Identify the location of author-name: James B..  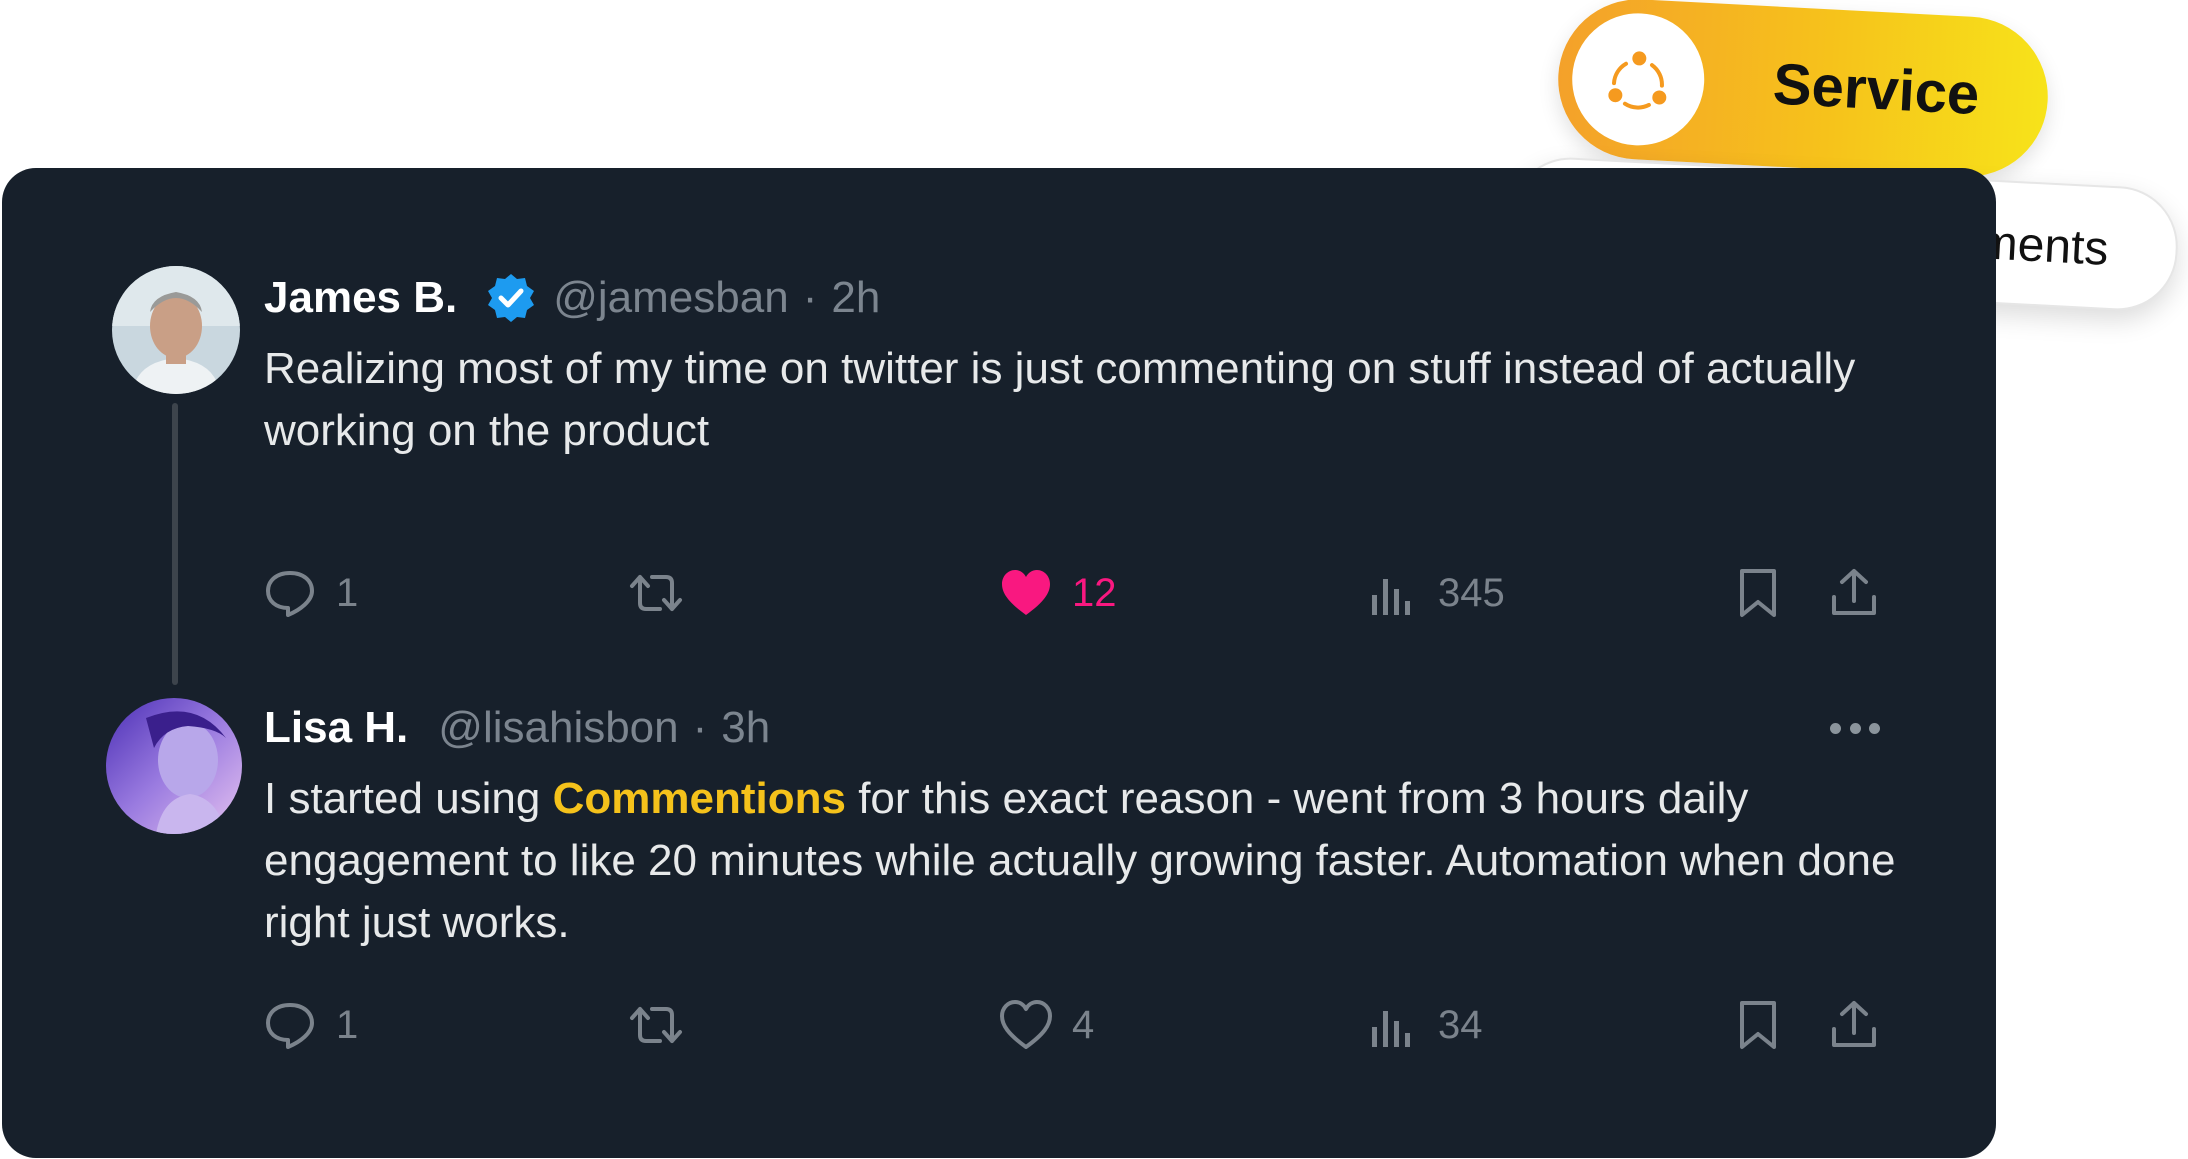
(360, 298).